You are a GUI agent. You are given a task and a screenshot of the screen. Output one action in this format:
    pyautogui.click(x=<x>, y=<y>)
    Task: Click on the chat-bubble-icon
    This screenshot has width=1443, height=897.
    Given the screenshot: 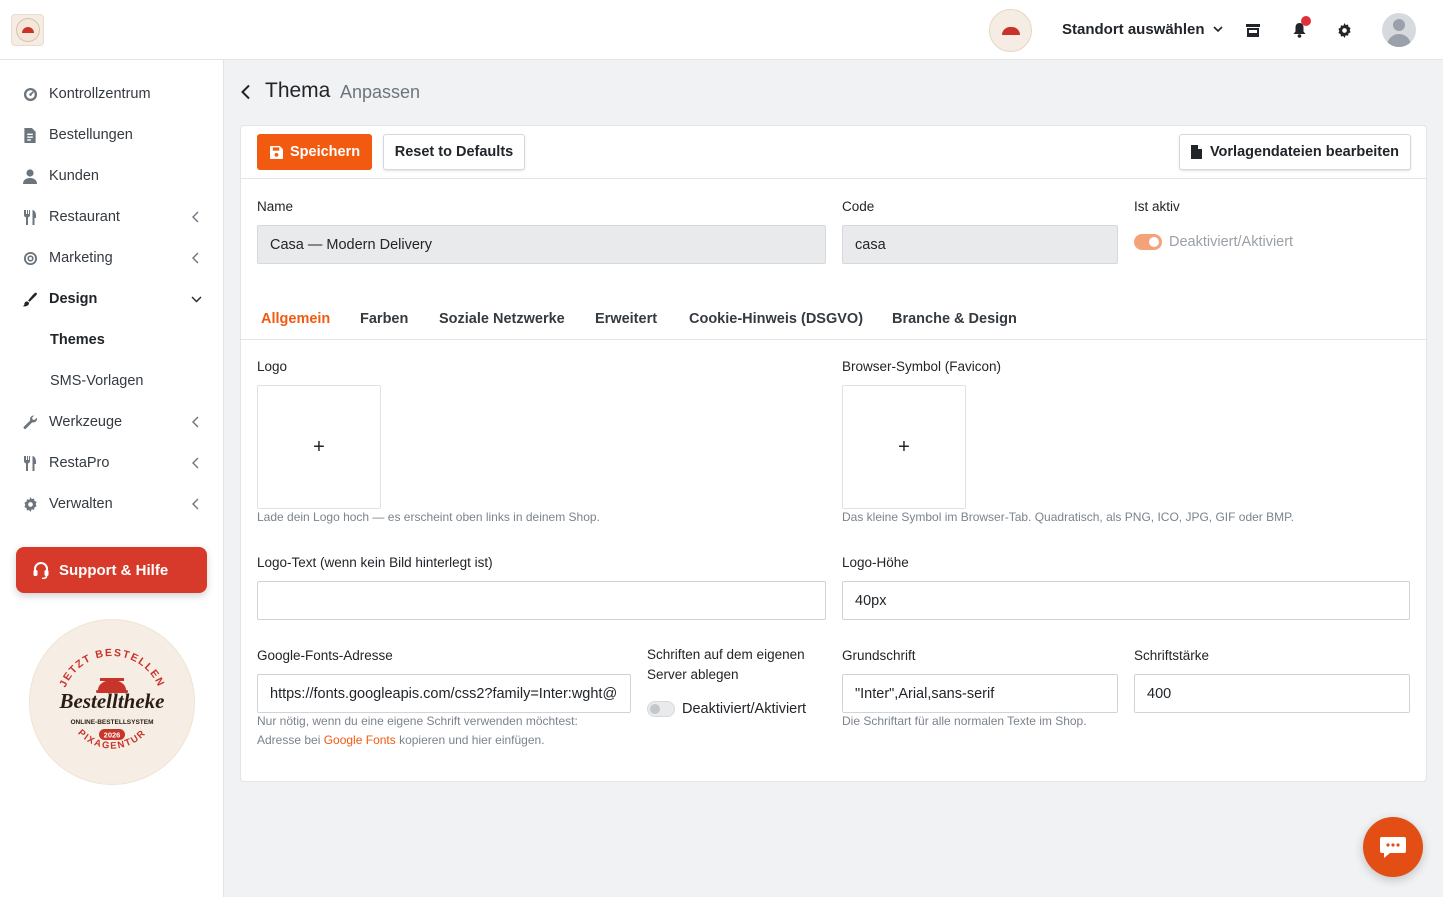 What is the action you would take?
    pyautogui.click(x=1393, y=847)
    